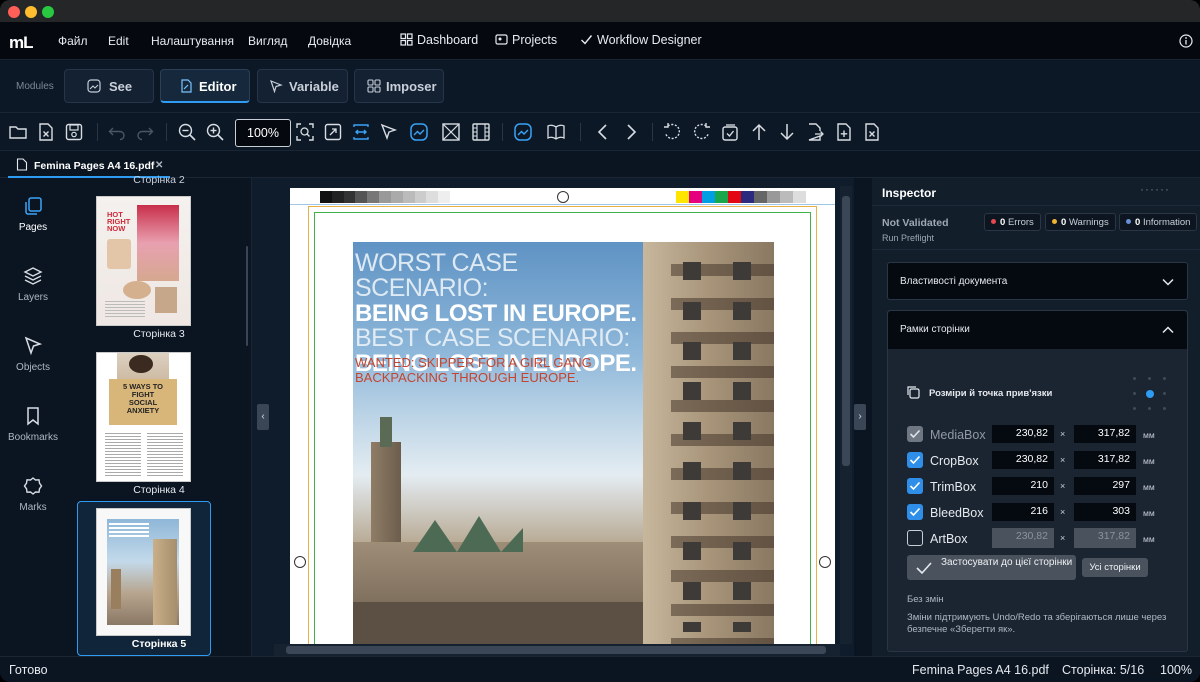  I want to click on cropbox-width-field: 230,82, so click(1023, 460).